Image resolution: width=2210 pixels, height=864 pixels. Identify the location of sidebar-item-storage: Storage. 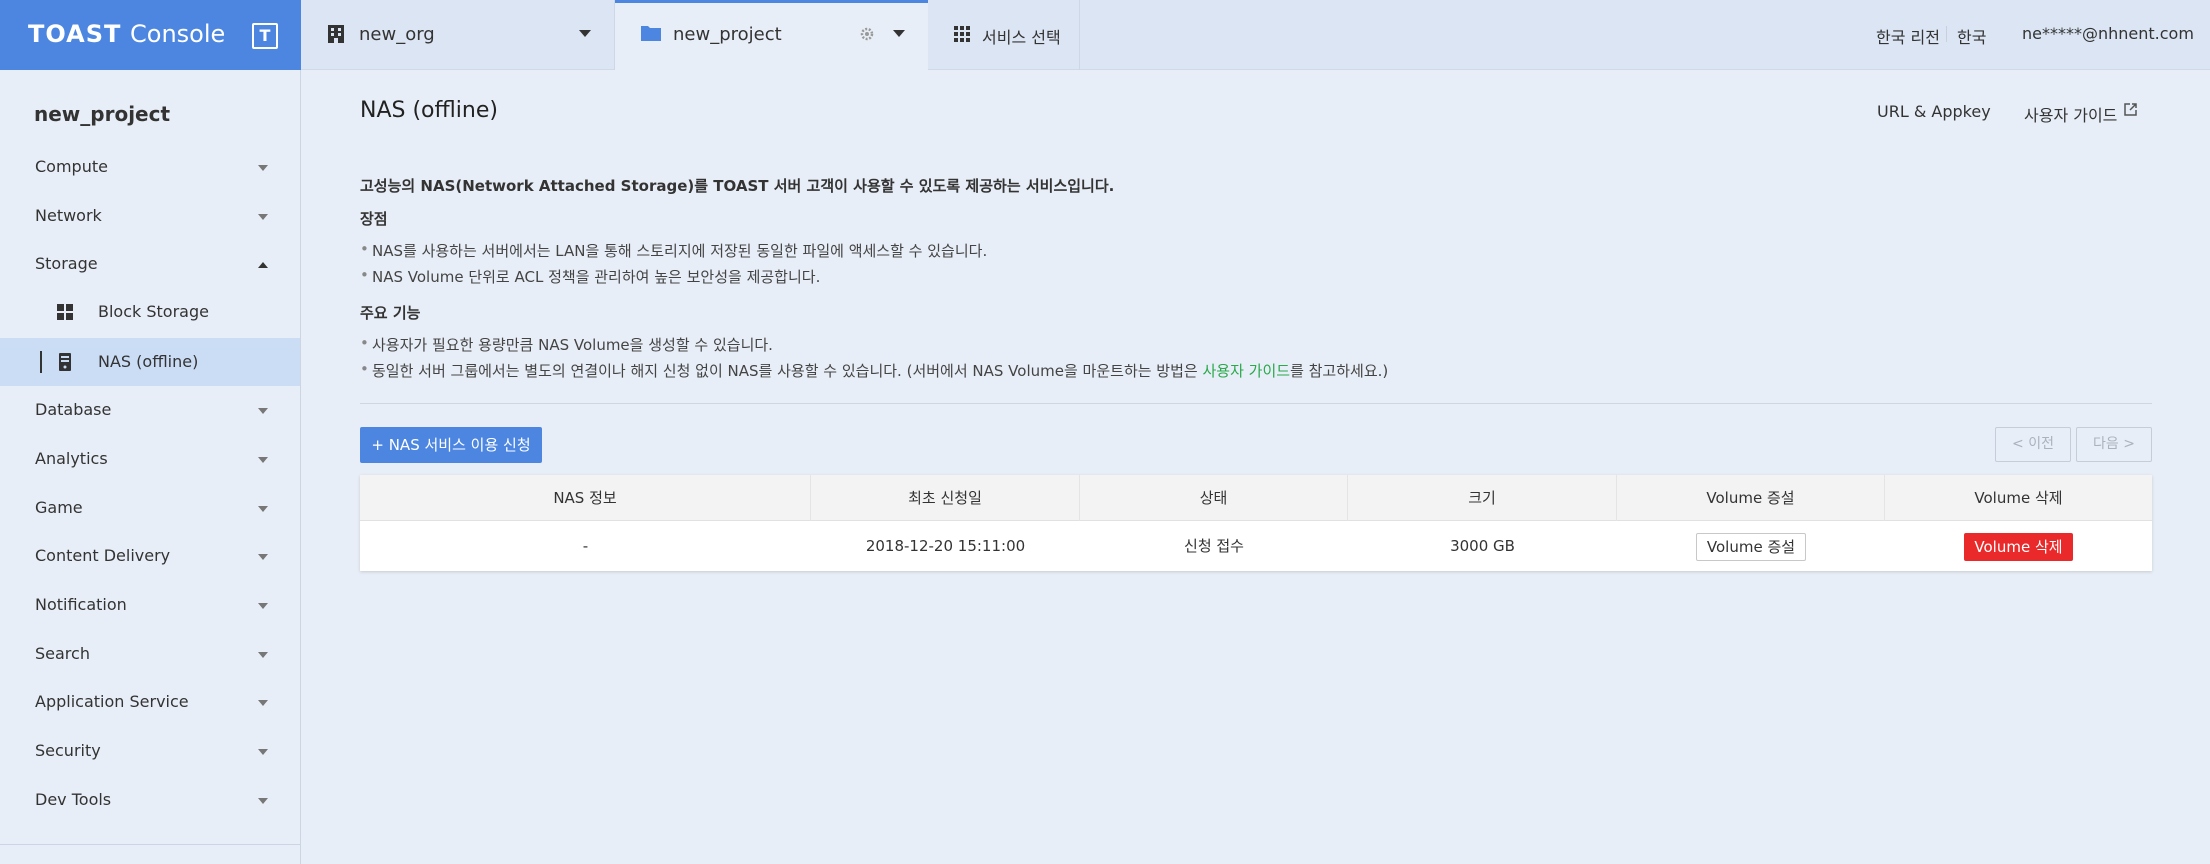
(150, 264).